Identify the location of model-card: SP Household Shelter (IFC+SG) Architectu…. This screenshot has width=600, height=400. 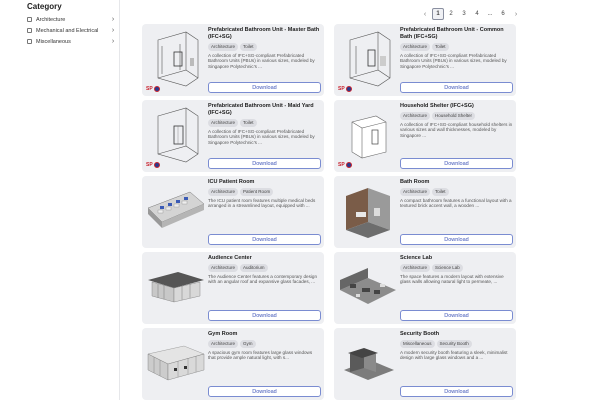
(425, 136).